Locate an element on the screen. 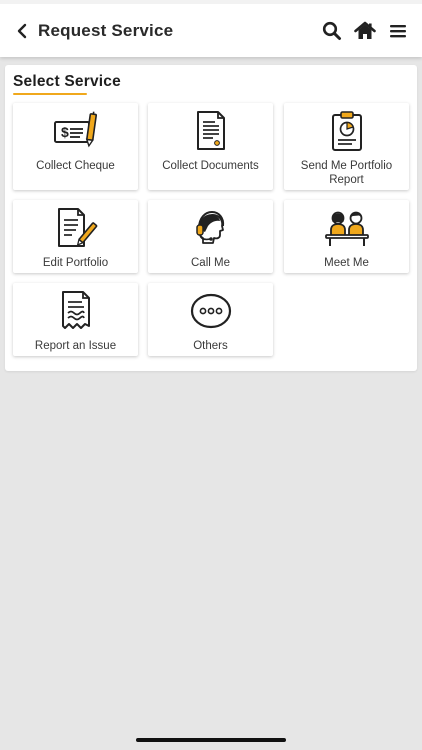  document-icon is located at coordinates (211, 131).